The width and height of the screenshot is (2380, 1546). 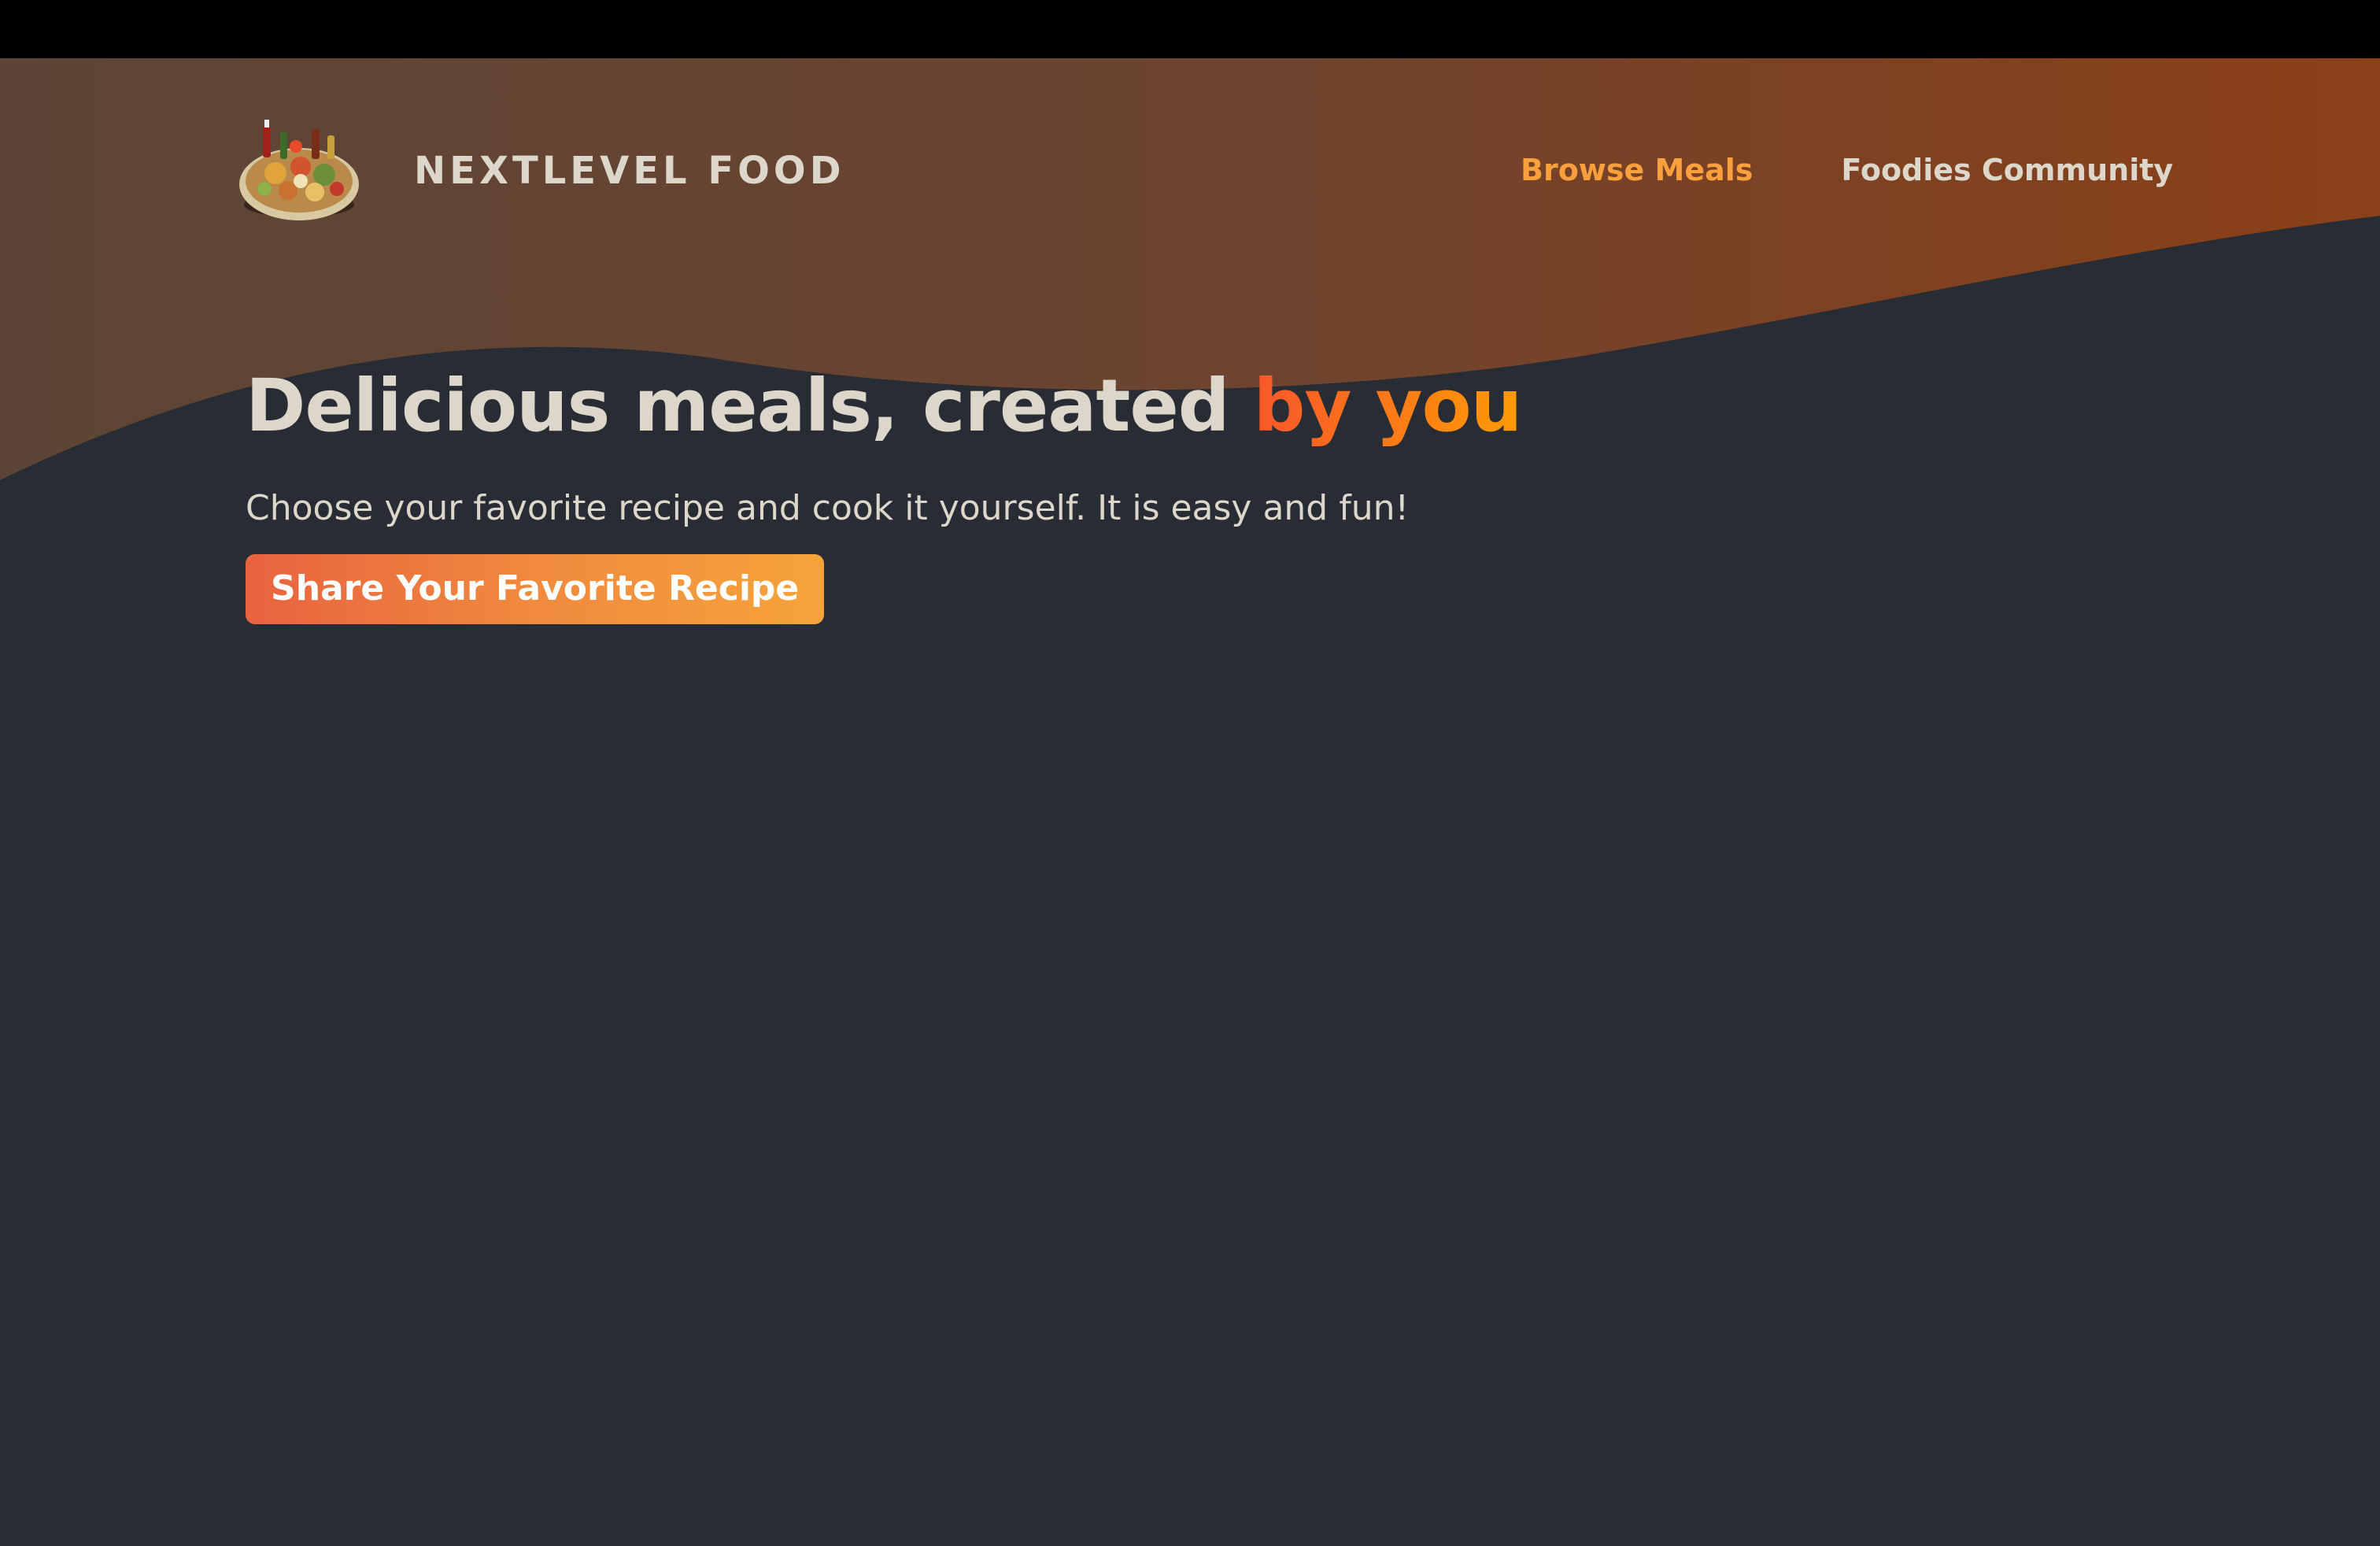 I want to click on logo-home-link: NEXTLEVEL FOOD, so click(x=540, y=171).